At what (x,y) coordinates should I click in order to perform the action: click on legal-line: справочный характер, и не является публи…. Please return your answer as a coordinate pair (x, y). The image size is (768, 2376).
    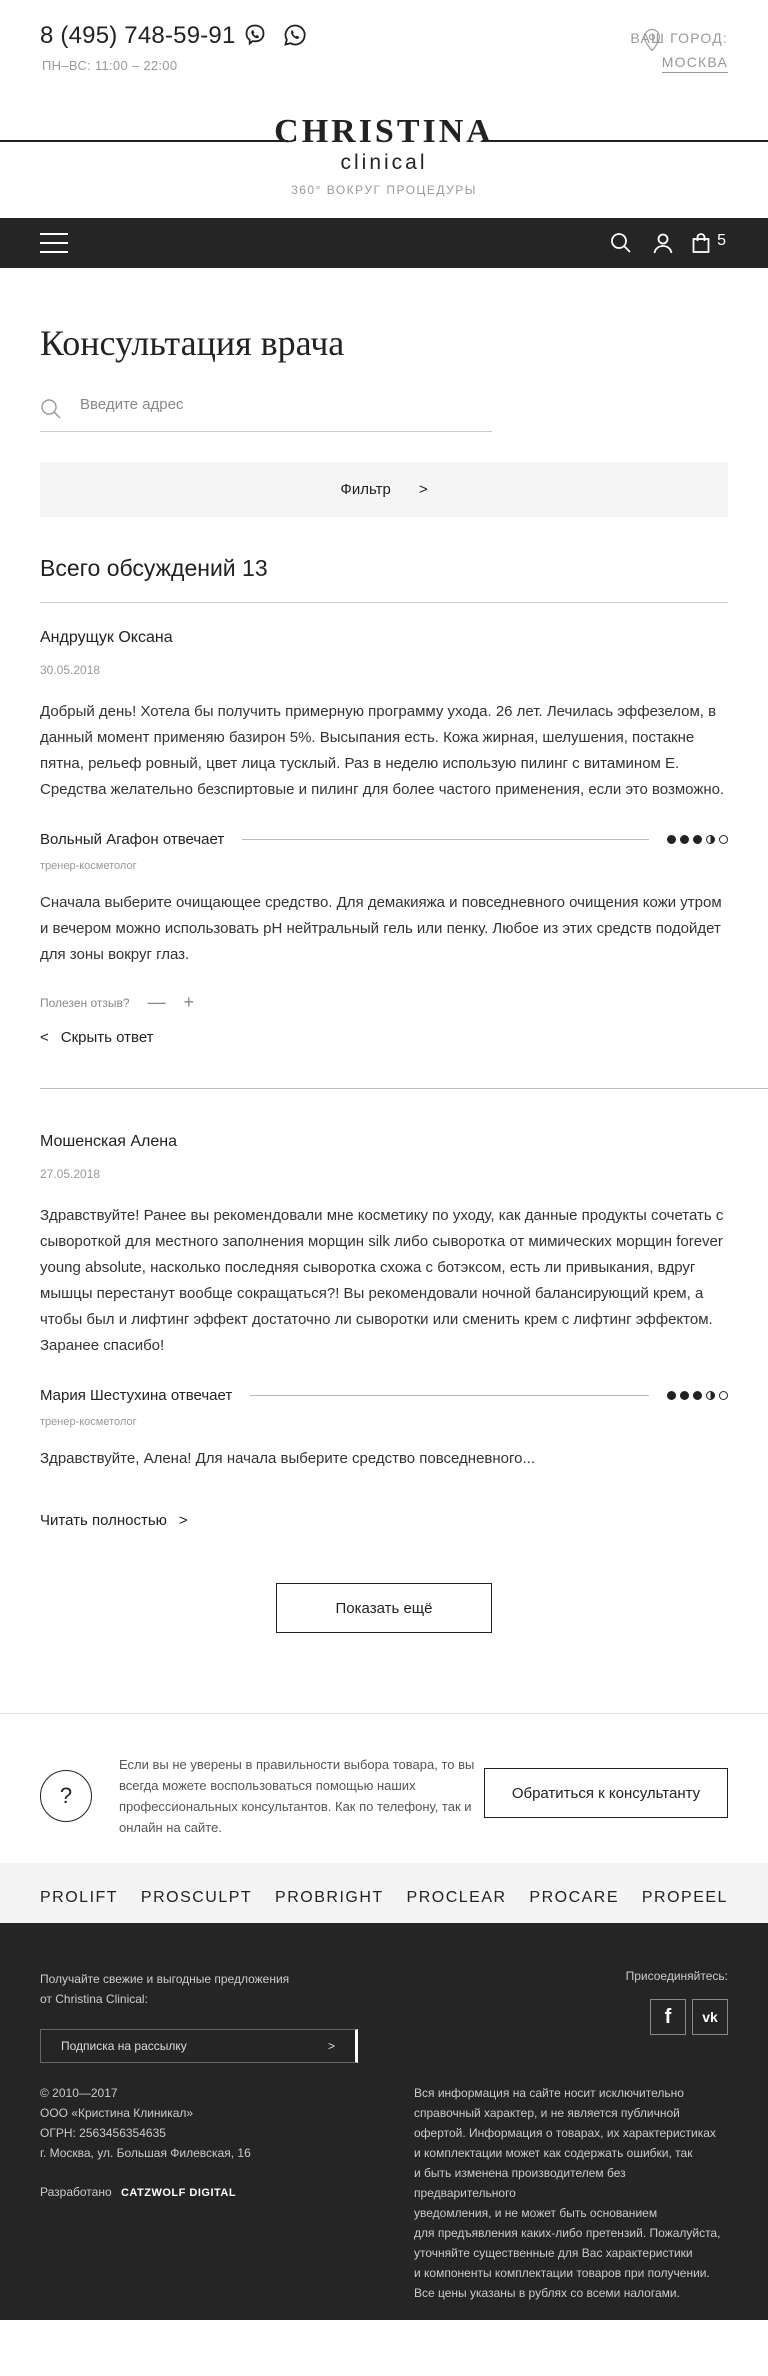
    Looking at the image, I should click on (547, 2113).